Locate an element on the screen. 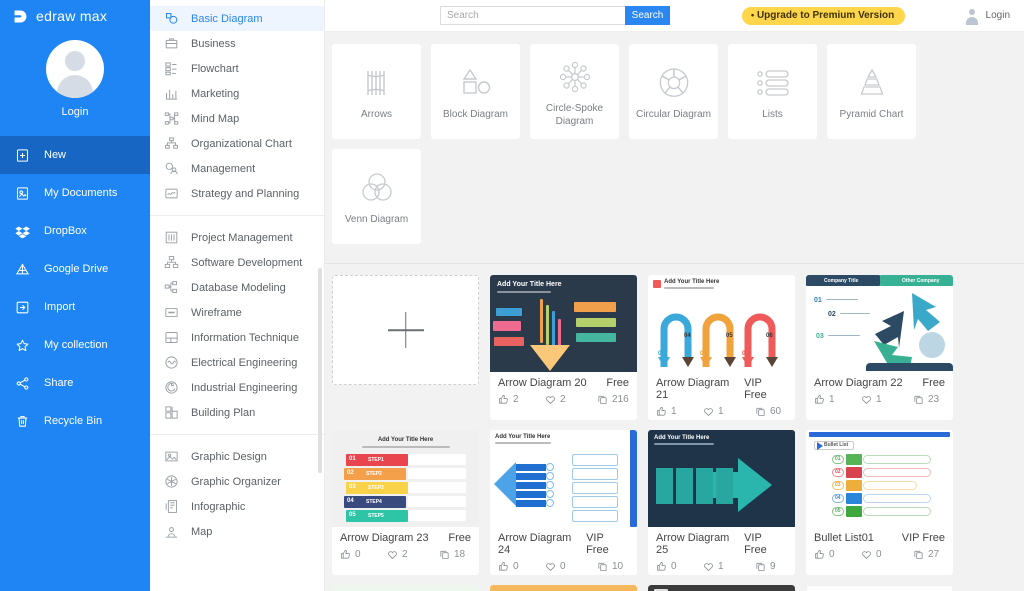 The image size is (1024, 591). sidebar-item-import: Import is located at coordinates (75, 307).